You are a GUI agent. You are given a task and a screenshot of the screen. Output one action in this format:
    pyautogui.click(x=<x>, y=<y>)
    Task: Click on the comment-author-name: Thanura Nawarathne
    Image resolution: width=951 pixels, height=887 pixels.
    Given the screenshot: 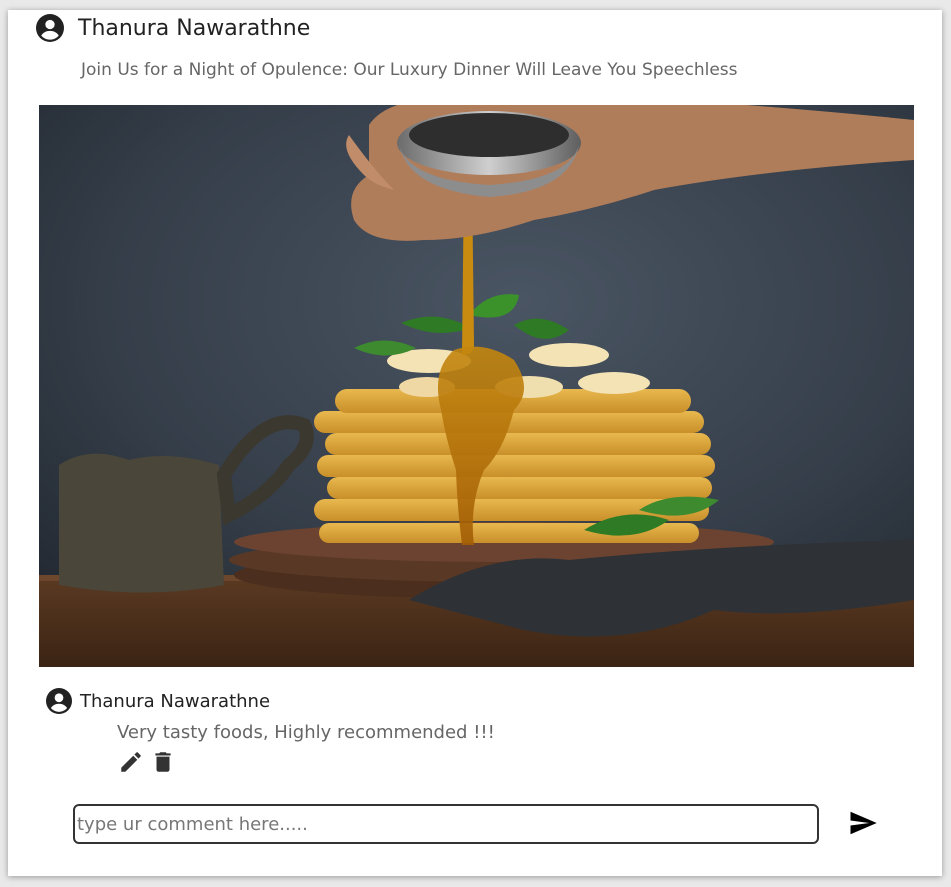 What is the action you would take?
    pyautogui.click(x=175, y=701)
    